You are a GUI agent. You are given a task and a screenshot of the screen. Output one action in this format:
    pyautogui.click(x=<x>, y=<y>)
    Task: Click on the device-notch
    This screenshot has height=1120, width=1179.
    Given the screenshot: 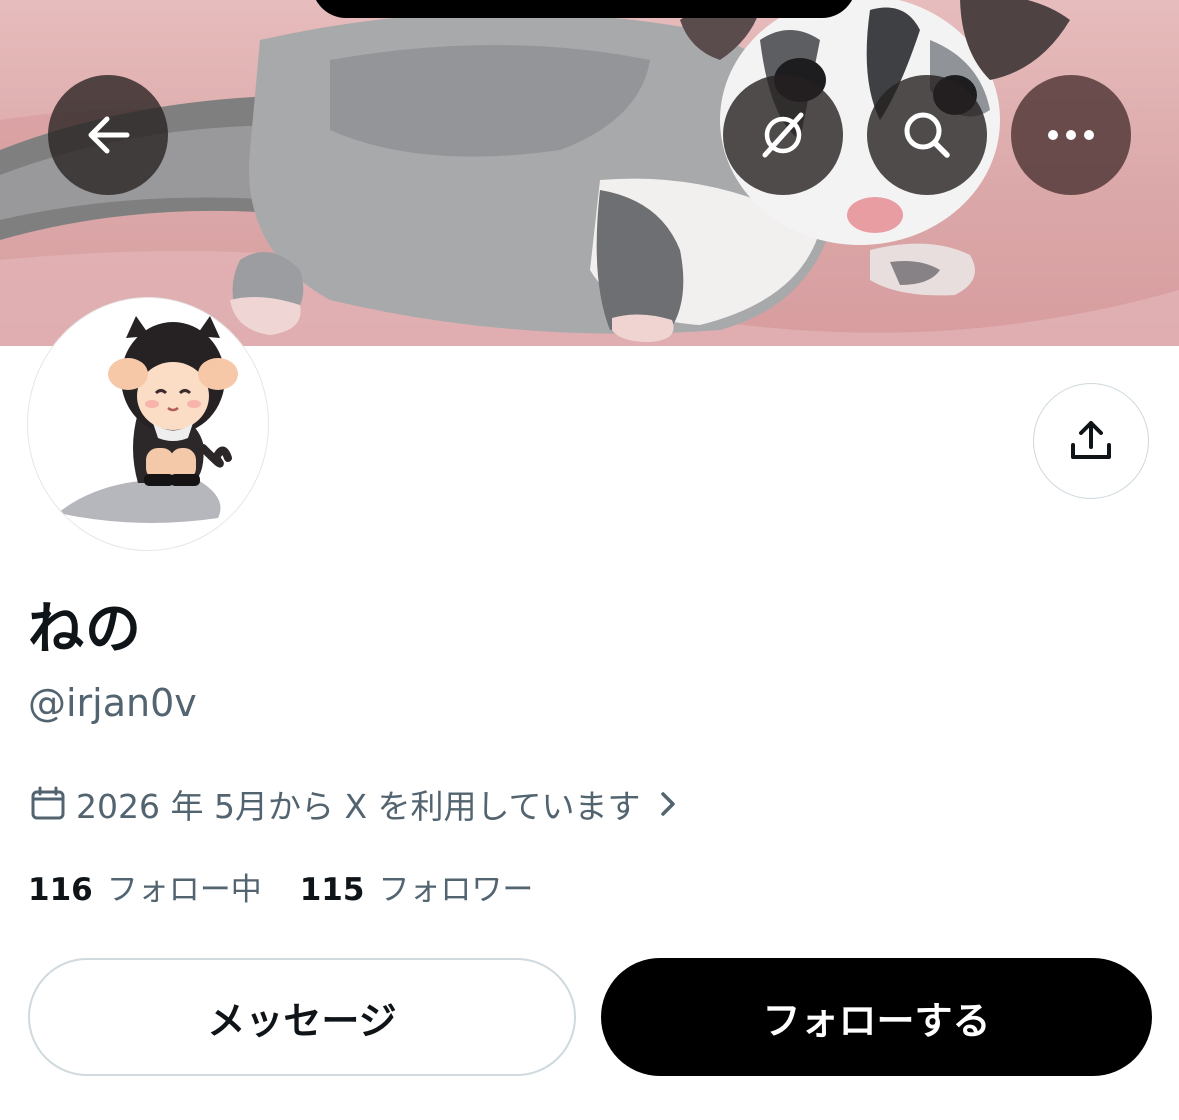 What is the action you would take?
    pyautogui.click(x=584, y=9)
    